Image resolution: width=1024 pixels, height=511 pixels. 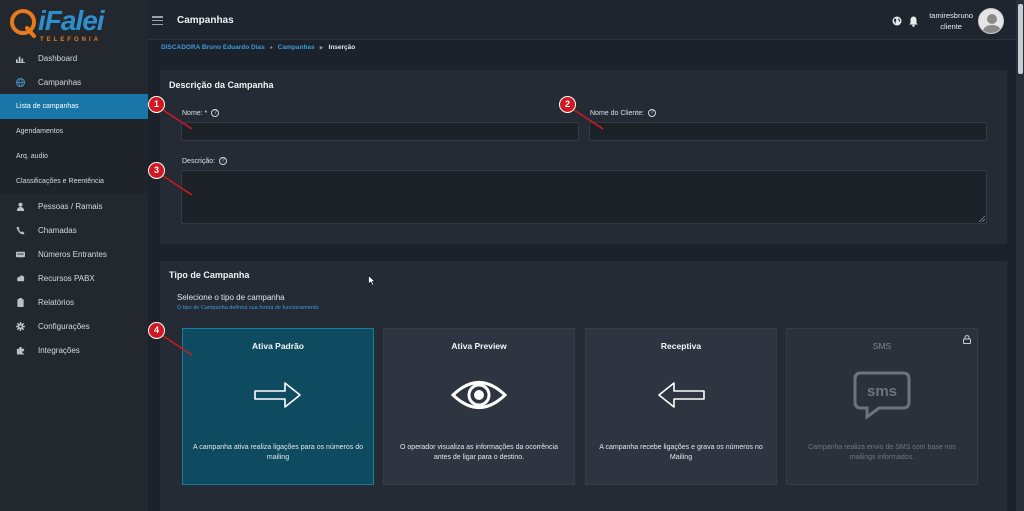 What do you see at coordinates (70, 206) in the screenshot?
I see `sidebar-item-label: Pessoas / Ramais` at bounding box center [70, 206].